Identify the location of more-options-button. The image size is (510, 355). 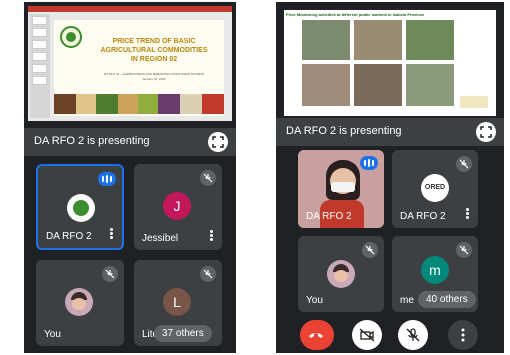
(463, 335).